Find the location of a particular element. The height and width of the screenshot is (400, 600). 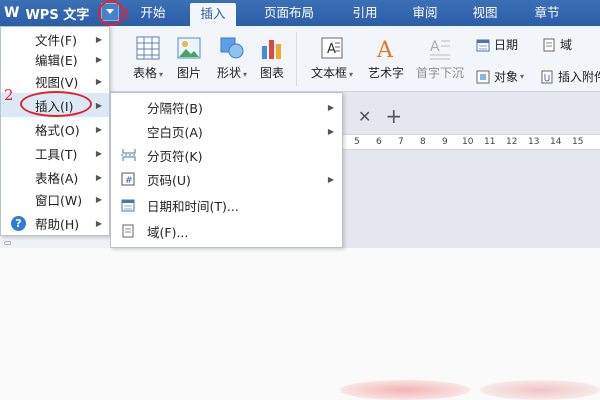

menu-item-label: 编辑(E) is located at coordinates (56, 60).